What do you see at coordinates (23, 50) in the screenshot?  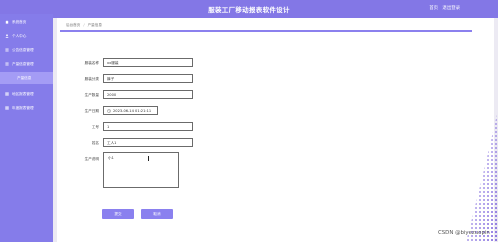 I see `sidebar-item-label: 公告信息管理` at bounding box center [23, 50].